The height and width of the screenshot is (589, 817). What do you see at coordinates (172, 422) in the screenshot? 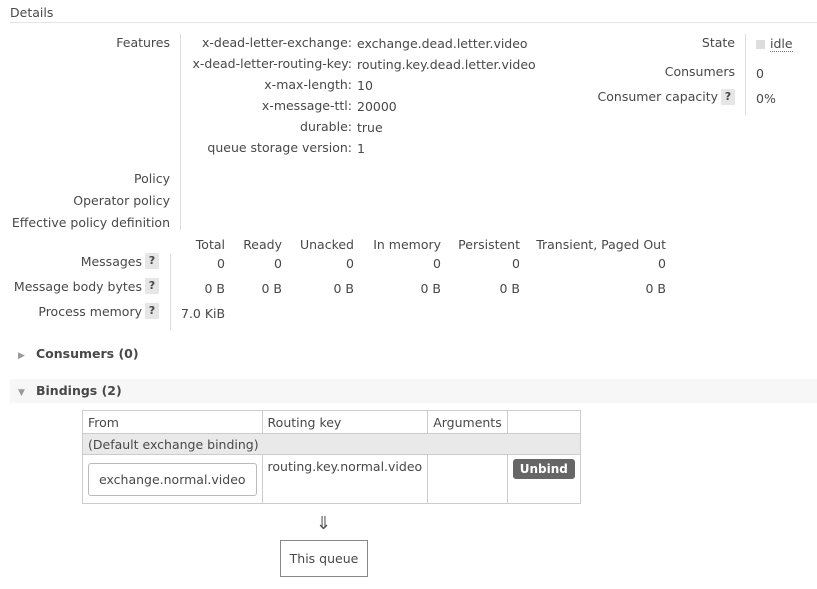
I see `bindings-header-from: From` at bounding box center [172, 422].